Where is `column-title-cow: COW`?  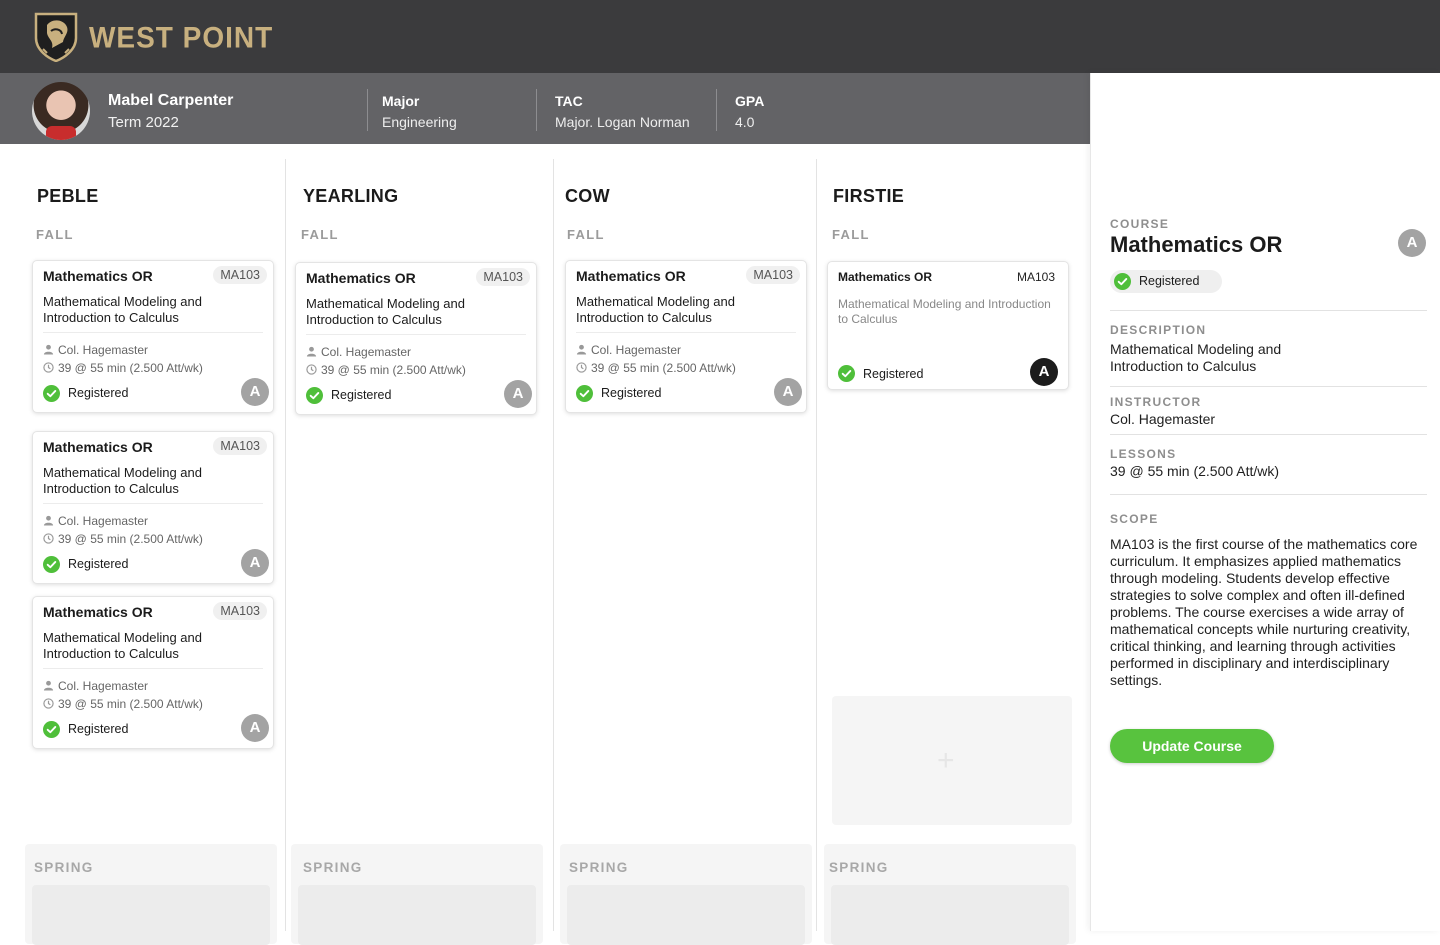 column-title-cow: COW is located at coordinates (587, 196).